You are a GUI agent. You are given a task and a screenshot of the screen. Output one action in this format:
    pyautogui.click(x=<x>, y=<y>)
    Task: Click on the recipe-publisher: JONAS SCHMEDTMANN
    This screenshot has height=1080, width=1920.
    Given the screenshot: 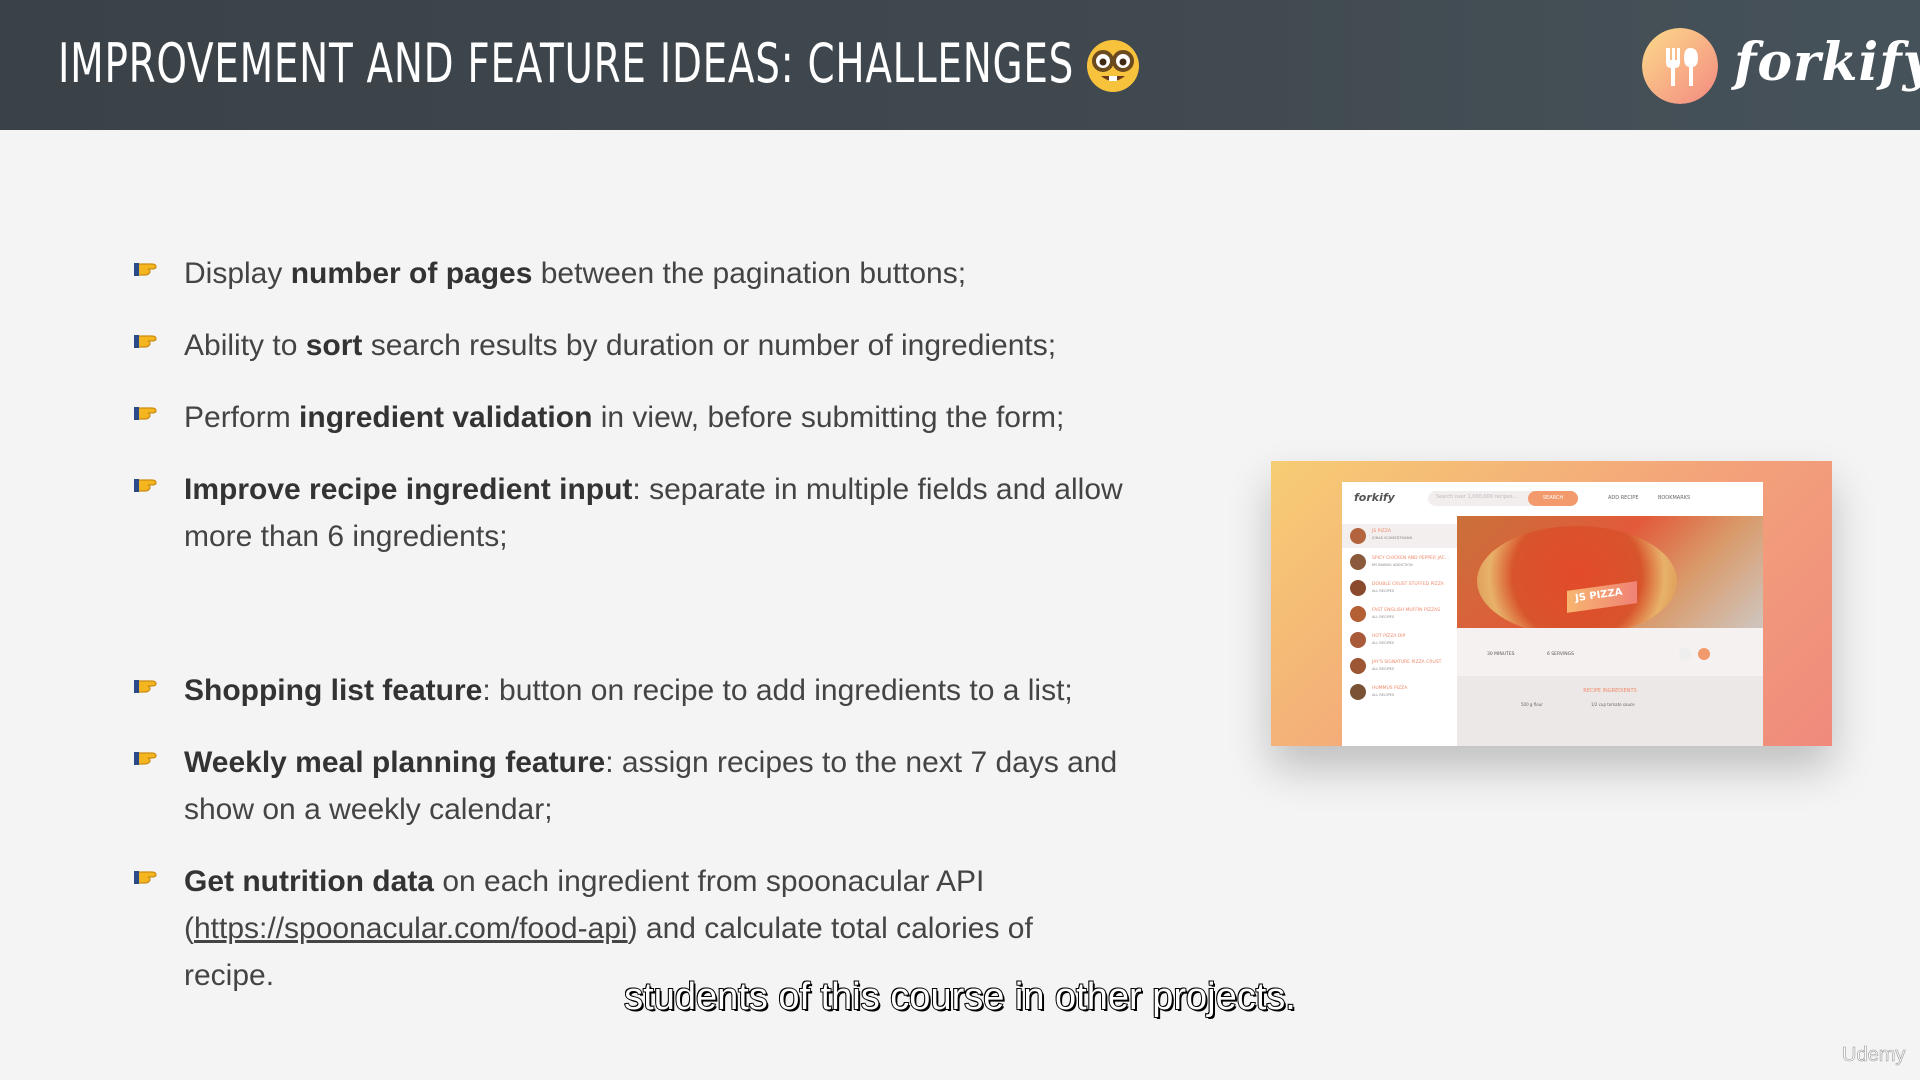 What is the action you would take?
    pyautogui.click(x=1392, y=538)
    